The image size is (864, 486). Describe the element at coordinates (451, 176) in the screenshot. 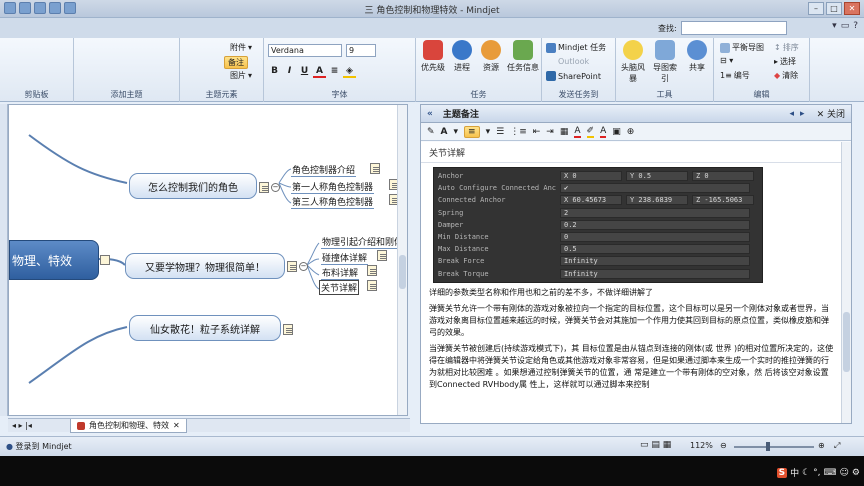

I see `inspector-label: Anchor` at that location.